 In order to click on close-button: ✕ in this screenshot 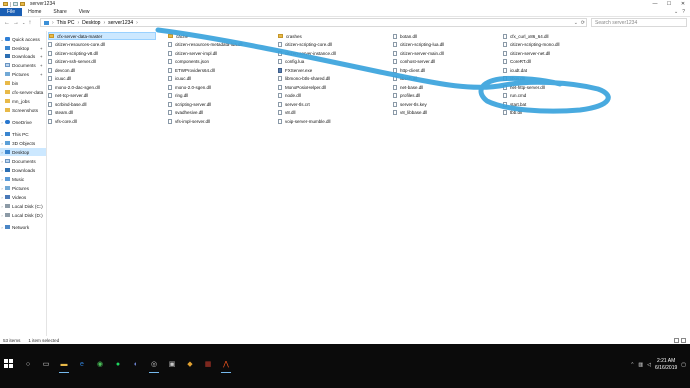, I will do `click(683, 4)`.